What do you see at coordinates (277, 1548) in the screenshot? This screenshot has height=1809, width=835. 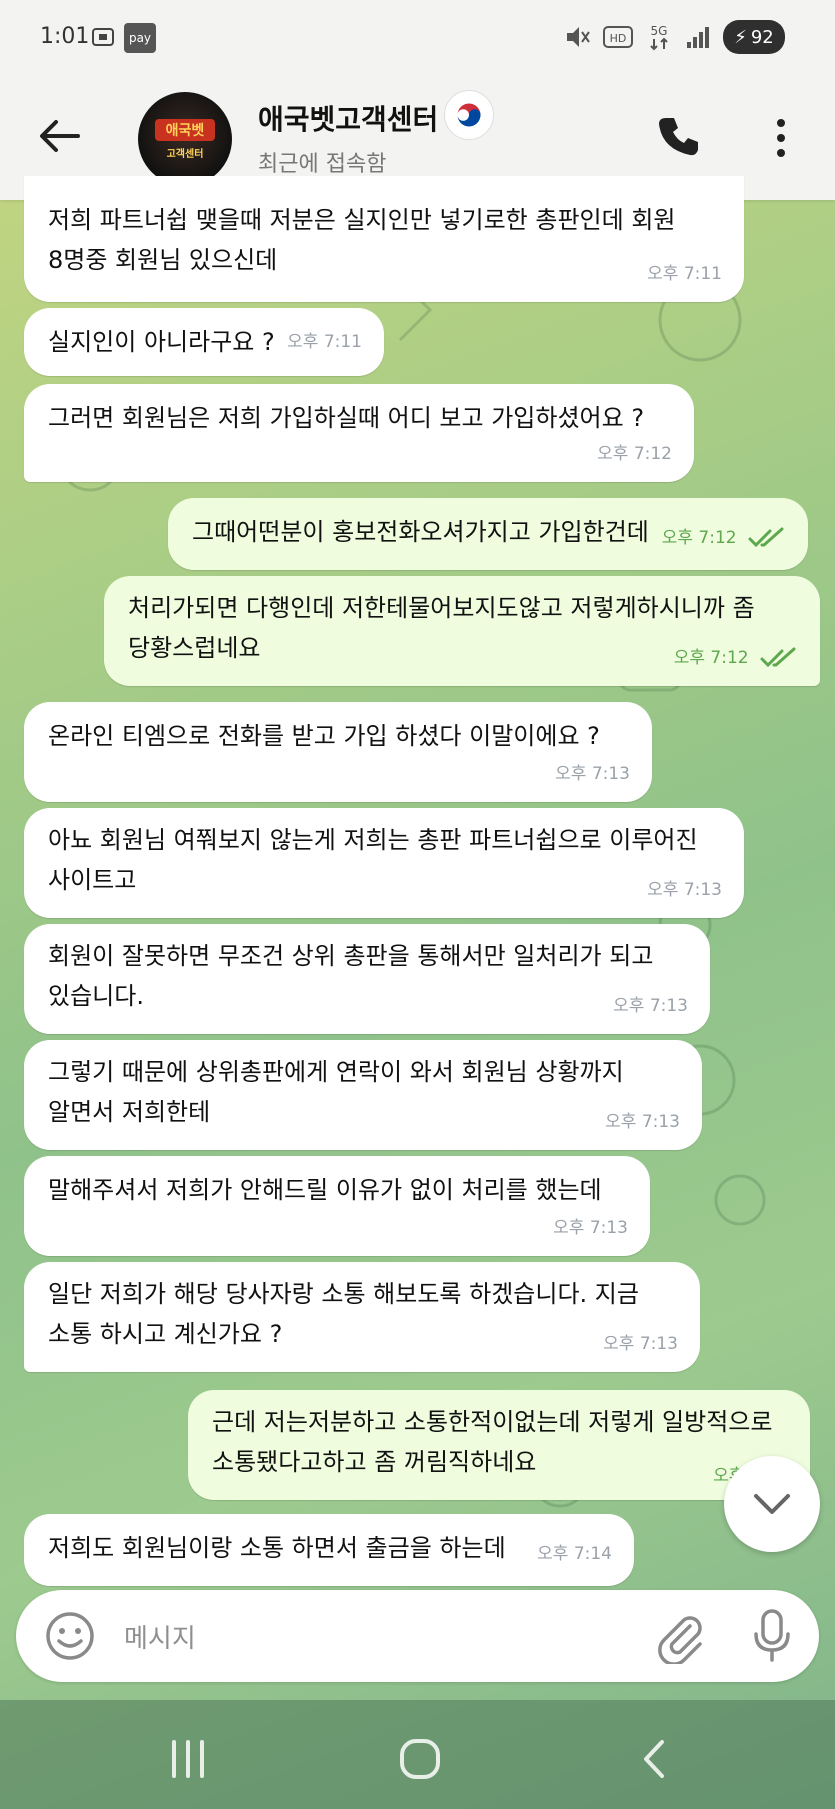 I see `message-text: 저희도 회원님이랑 소통 하면서 출금을 하는데` at bounding box center [277, 1548].